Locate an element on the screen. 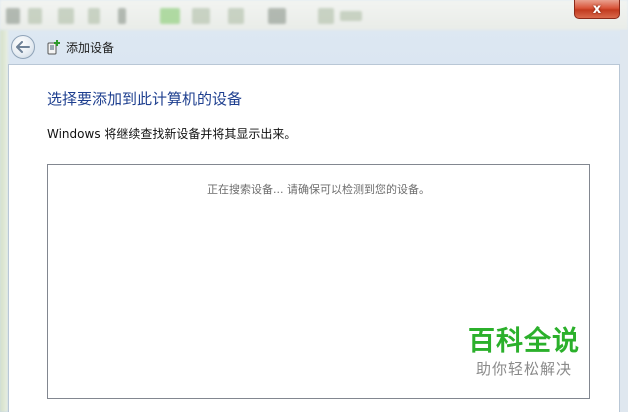 This screenshot has width=628, height=412. page-heading: 选择要添加到此计算机的设备 is located at coordinates (145, 99).